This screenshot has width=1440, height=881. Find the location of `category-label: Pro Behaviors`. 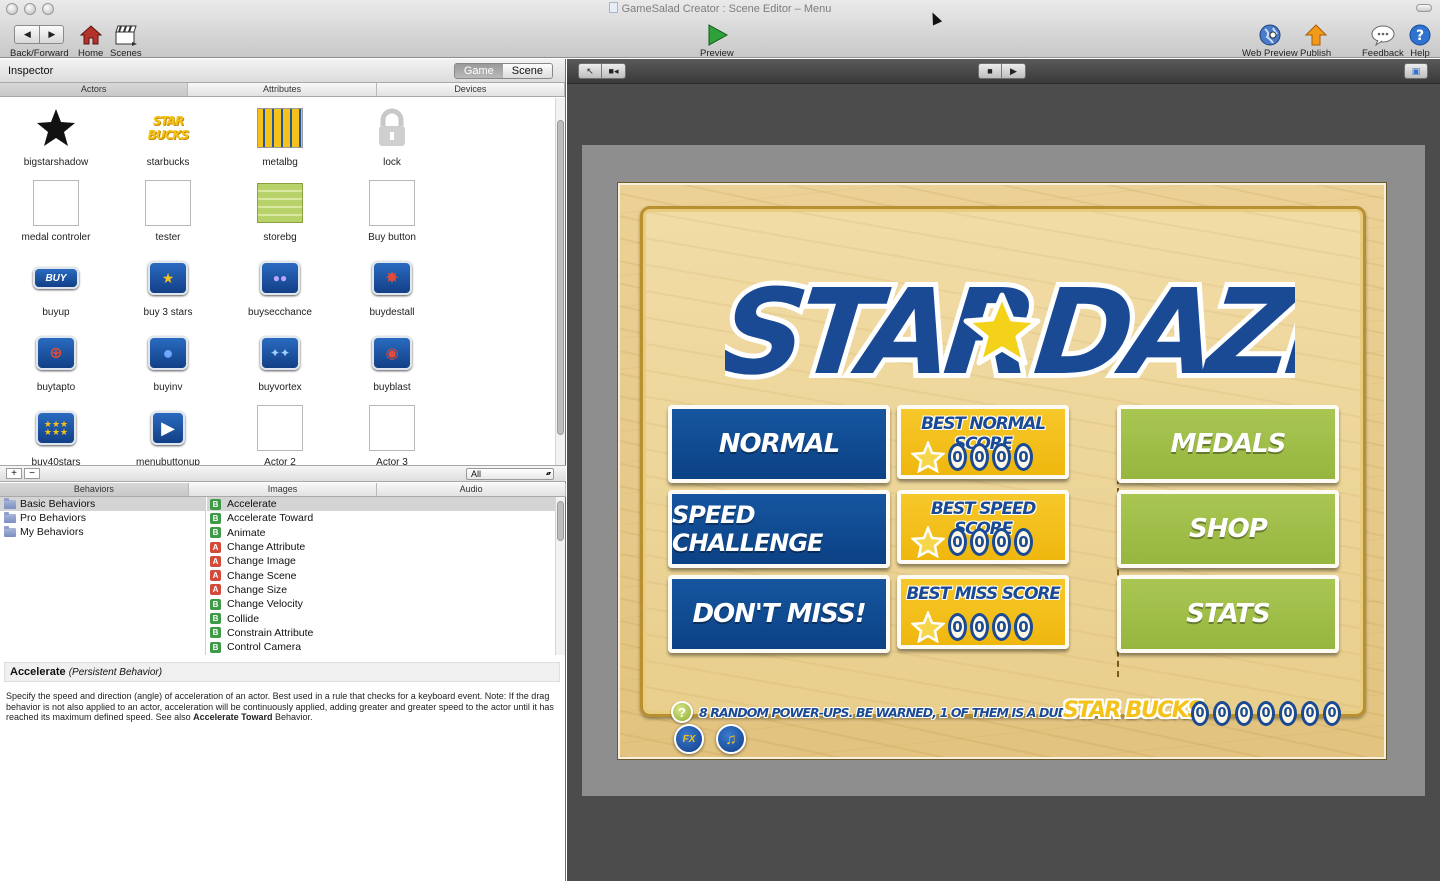

category-label: Pro Behaviors is located at coordinates (53, 518).